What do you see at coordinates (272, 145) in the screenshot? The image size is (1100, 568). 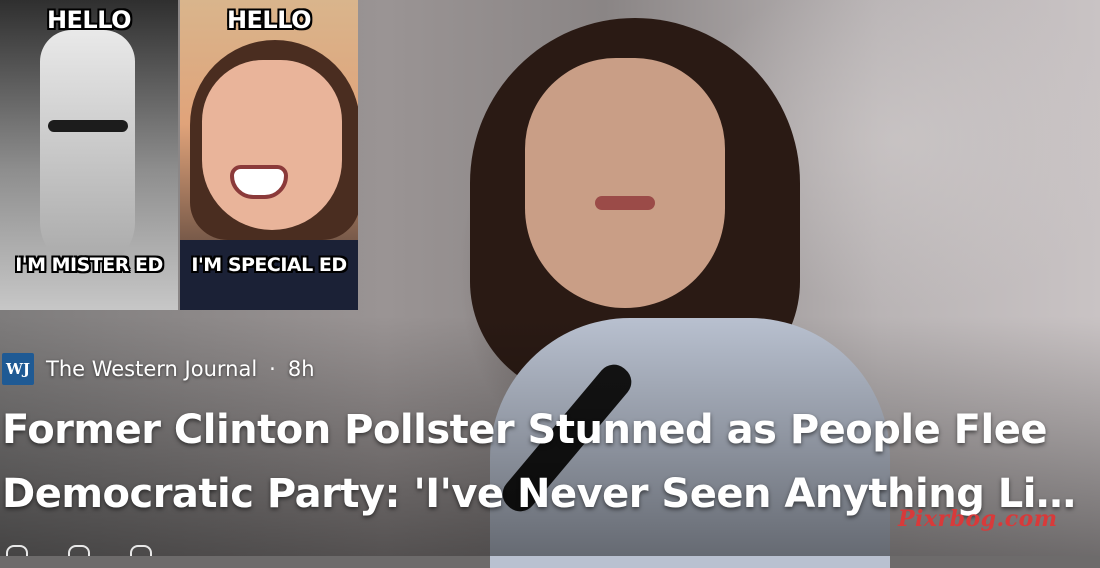 I see `woman-face` at bounding box center [272, 145].